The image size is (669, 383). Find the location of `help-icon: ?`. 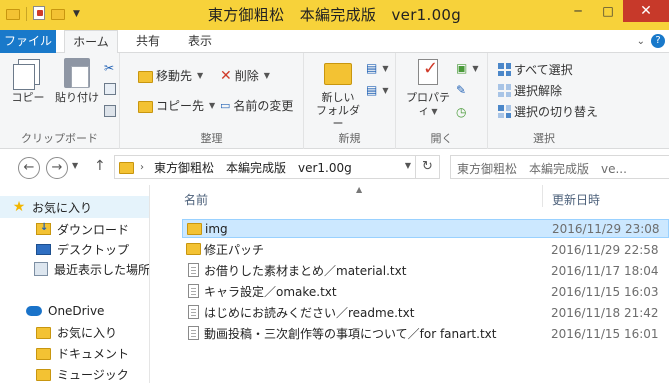

help-icon: ? is located at coordinates (658, 41).